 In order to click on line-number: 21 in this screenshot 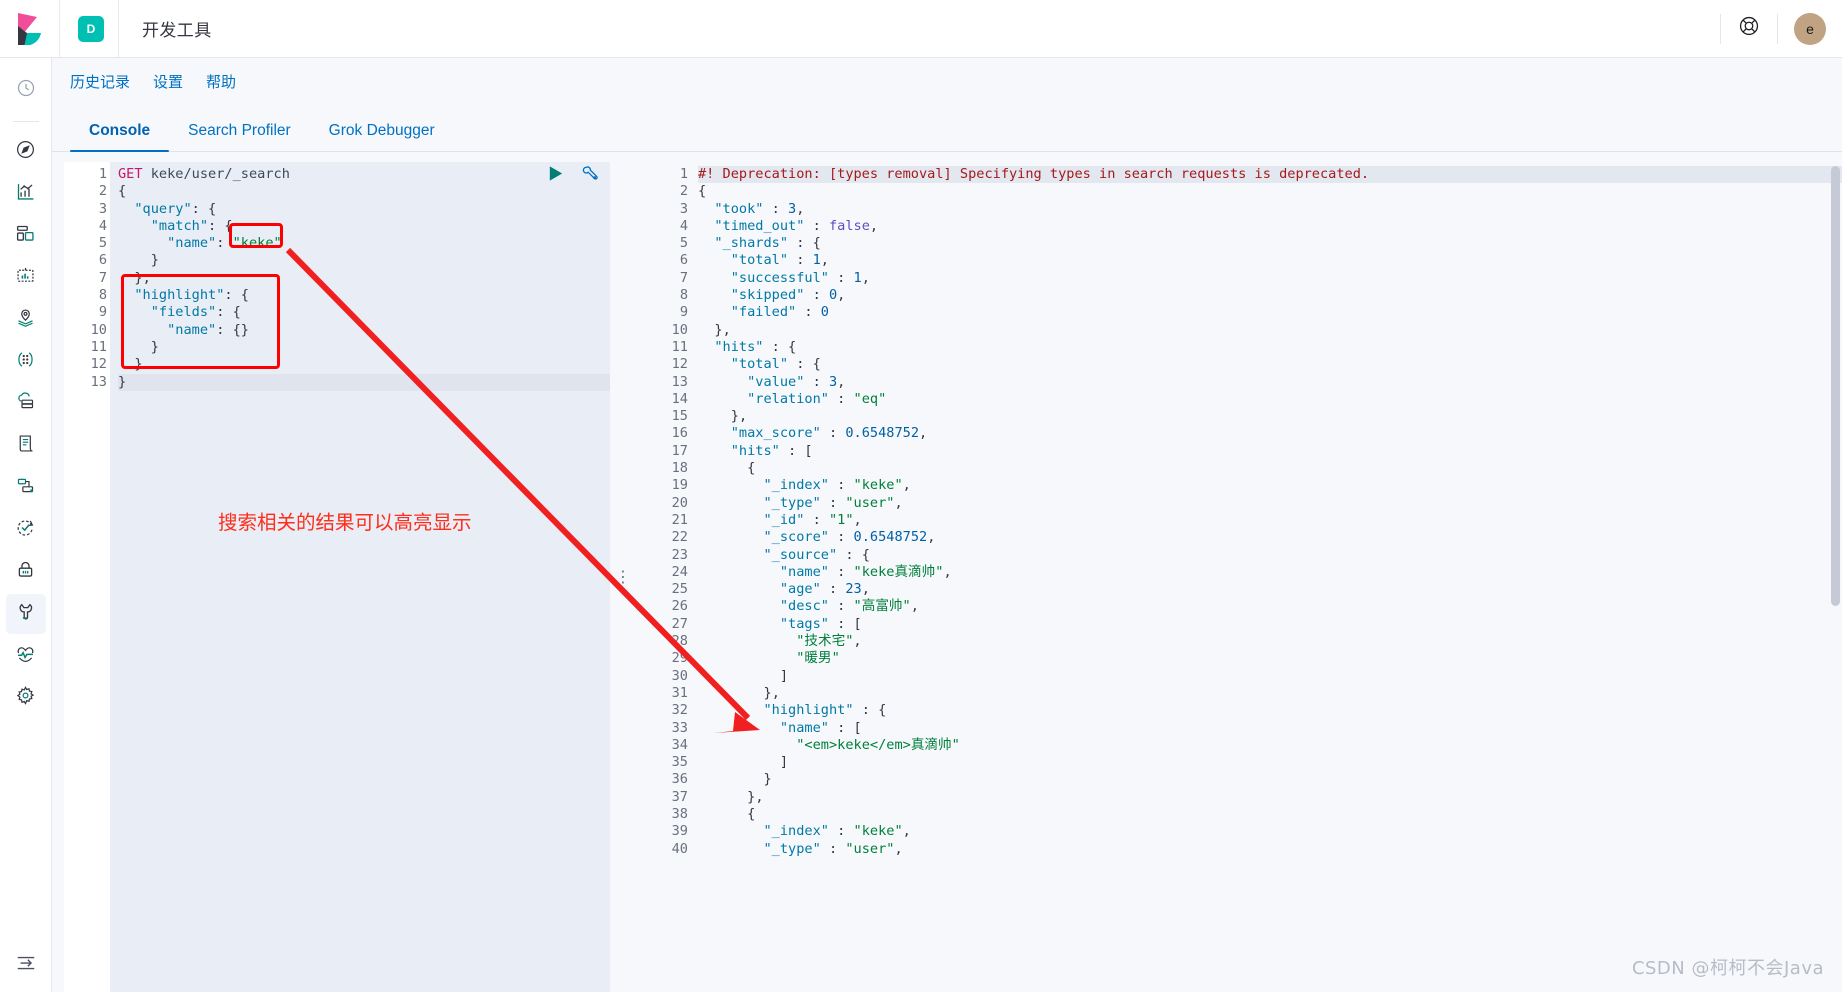, I will do `click(679, 519)`.